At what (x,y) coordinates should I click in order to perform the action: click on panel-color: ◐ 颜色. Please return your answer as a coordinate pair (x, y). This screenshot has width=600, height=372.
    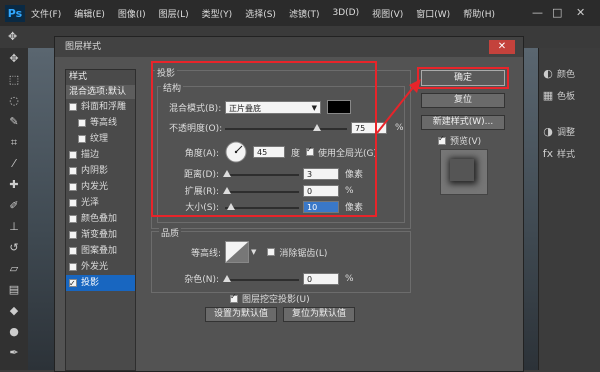
    Looking at the image, I should click on (569, 73).